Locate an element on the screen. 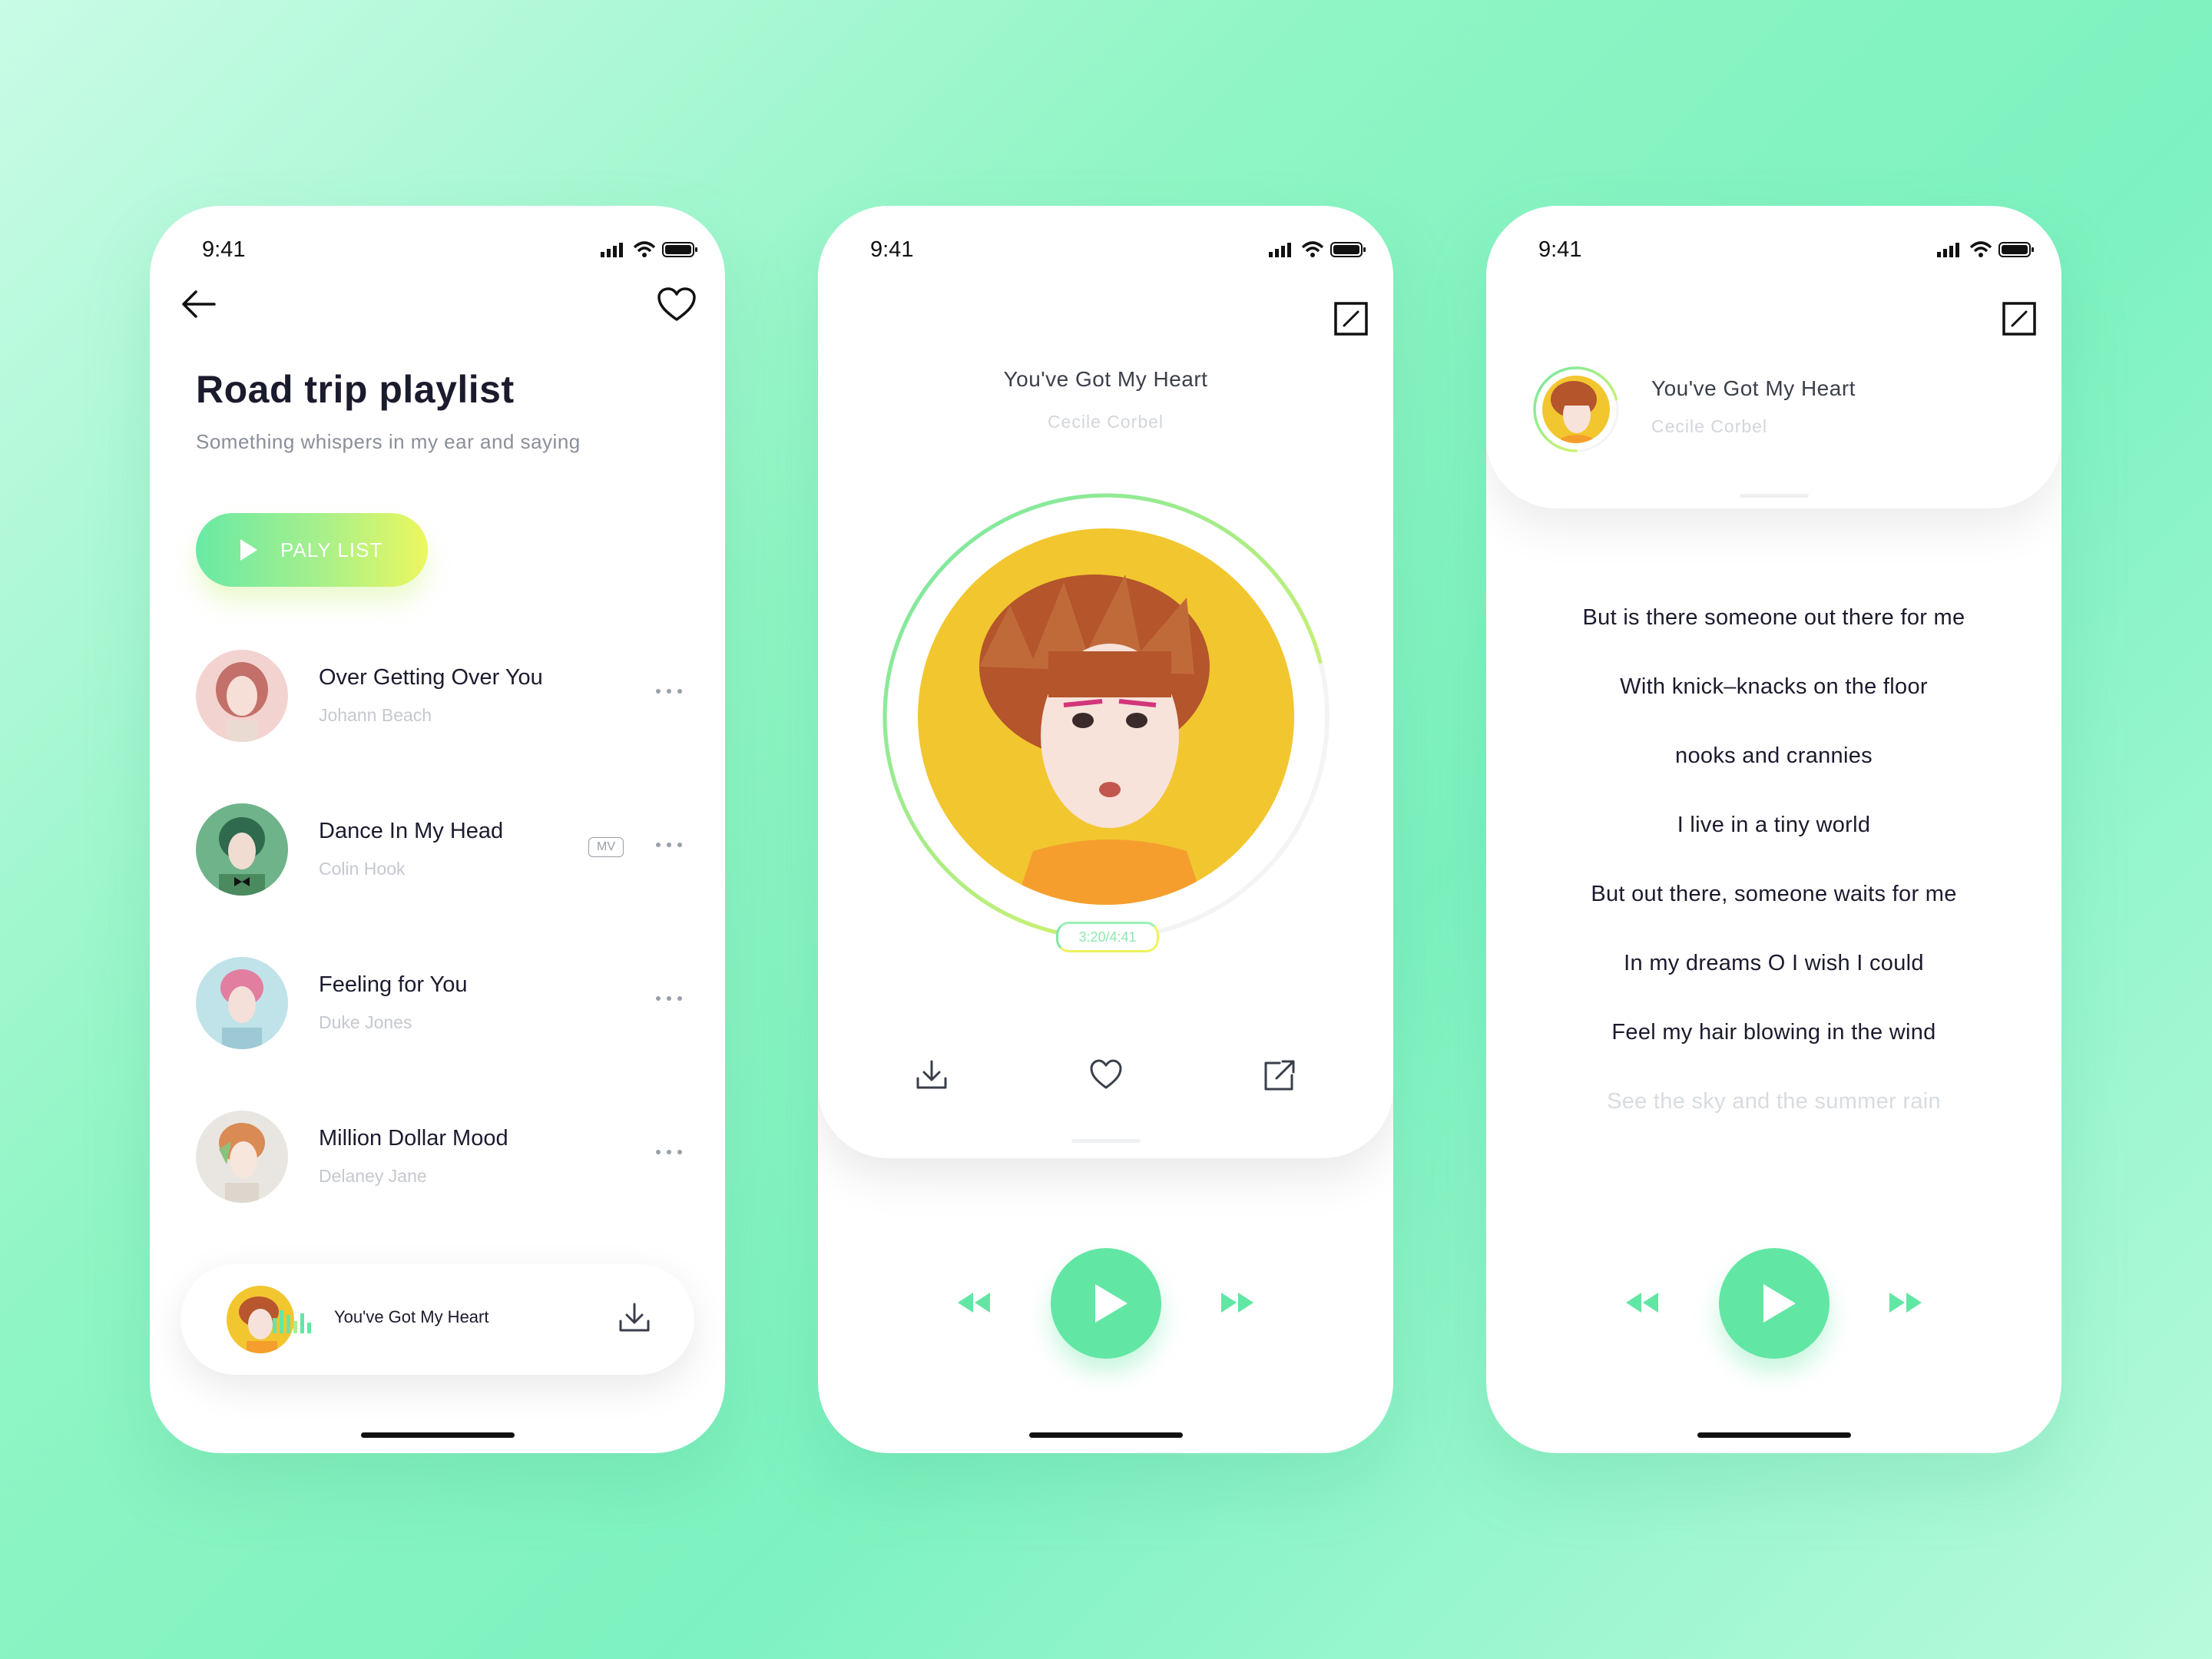 The width and height of the screenshot is (2212, 1659). play-list-button: PALY LIST is located at coordinates (312, 550).